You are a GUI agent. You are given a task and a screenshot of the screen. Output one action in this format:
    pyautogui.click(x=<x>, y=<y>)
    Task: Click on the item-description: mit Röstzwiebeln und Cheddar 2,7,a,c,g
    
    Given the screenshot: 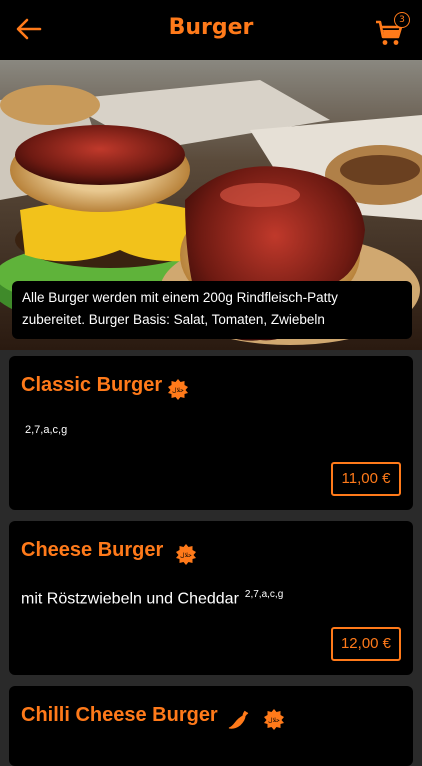 What is the action you would take?
    pyautogui.click(x=152, y=598)
    